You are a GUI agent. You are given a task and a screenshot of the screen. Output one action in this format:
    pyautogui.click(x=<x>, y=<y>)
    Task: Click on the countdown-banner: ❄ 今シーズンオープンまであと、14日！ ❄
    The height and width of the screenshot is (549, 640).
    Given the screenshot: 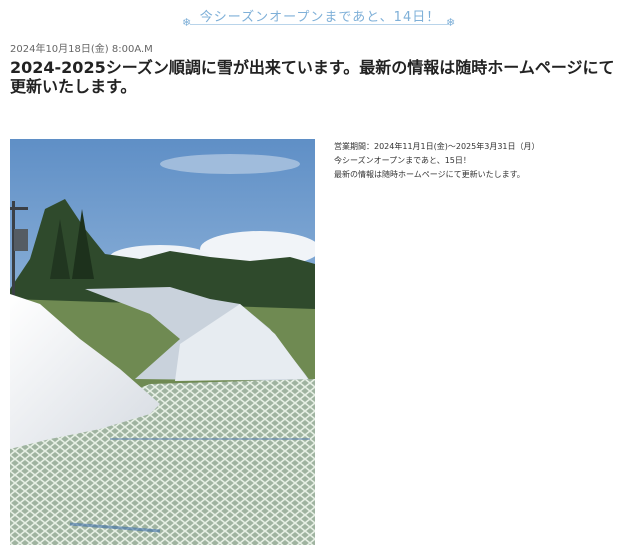 What is the action you would take?
    pyautogui.click(x=320, y=15)
    